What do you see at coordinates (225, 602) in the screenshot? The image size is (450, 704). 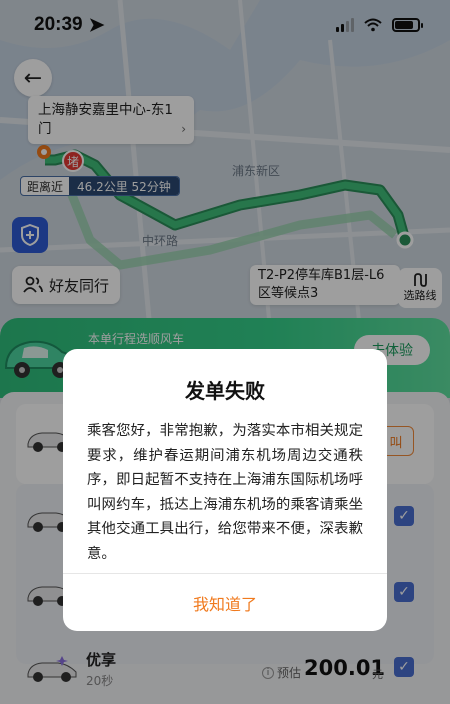 I see `acknowledge-button: 我知道了` at bounding box center [225, 602].